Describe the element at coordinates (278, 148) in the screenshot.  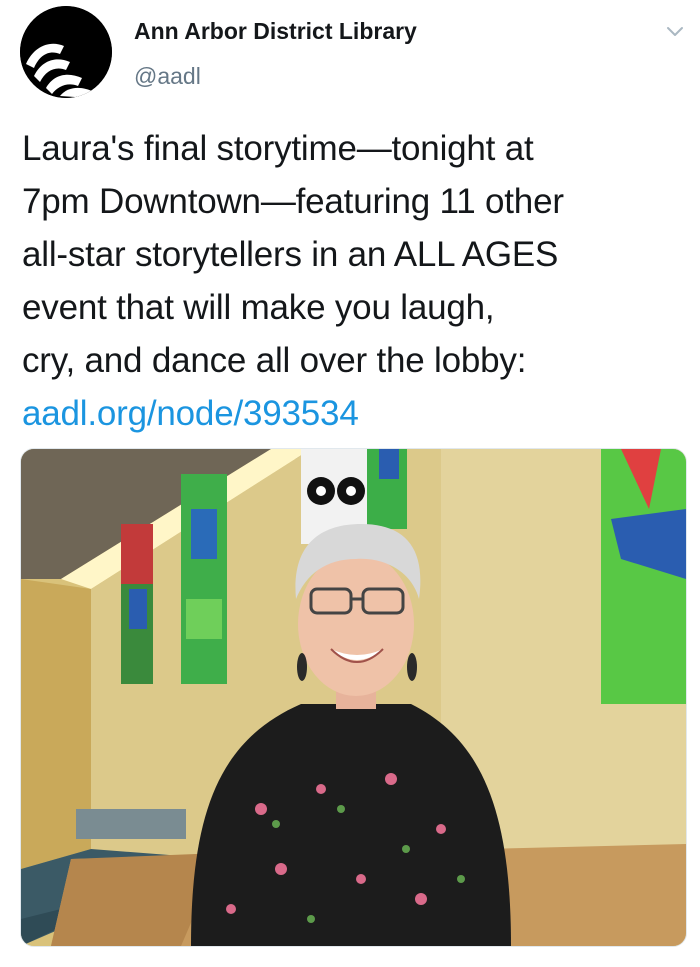
I see `tweet-text-line: Laura's final storytime—tonight at` at that location.